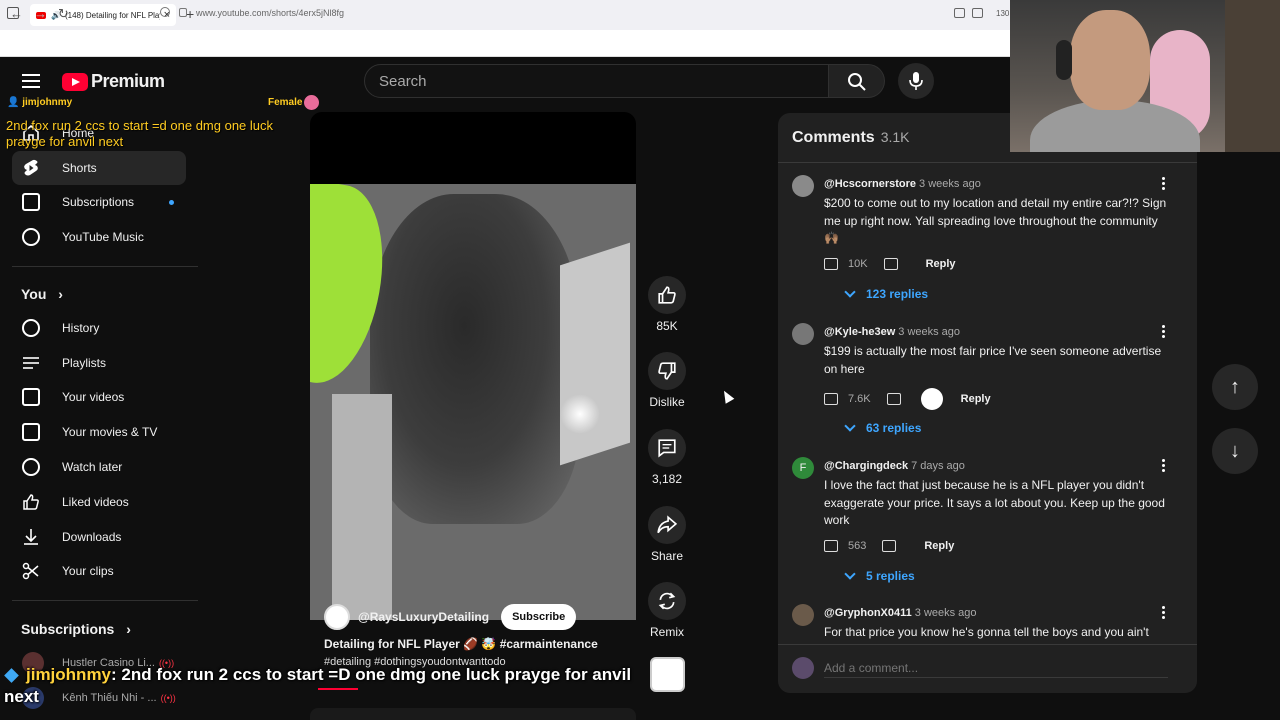  What do you see at coordinates (40, 13) in the screenshot?
I see `forward-icon: →` at bounding box center [40, 13].